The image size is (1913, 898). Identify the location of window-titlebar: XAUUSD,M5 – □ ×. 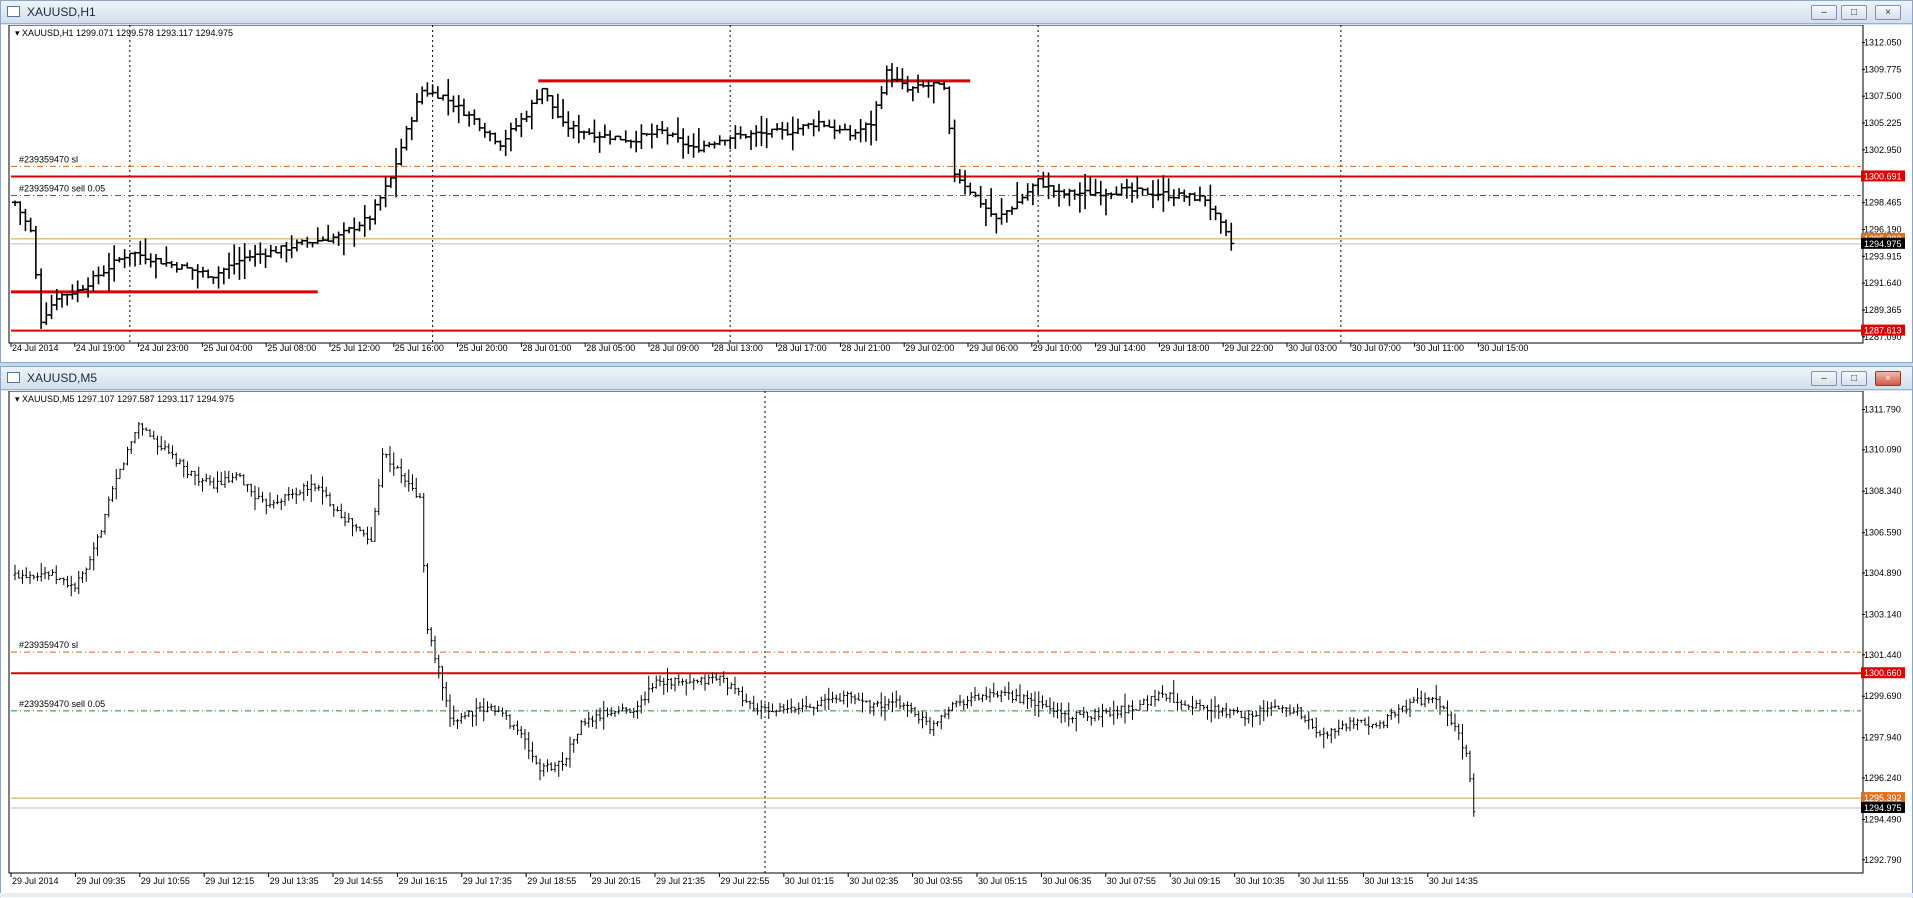
(956, 378).